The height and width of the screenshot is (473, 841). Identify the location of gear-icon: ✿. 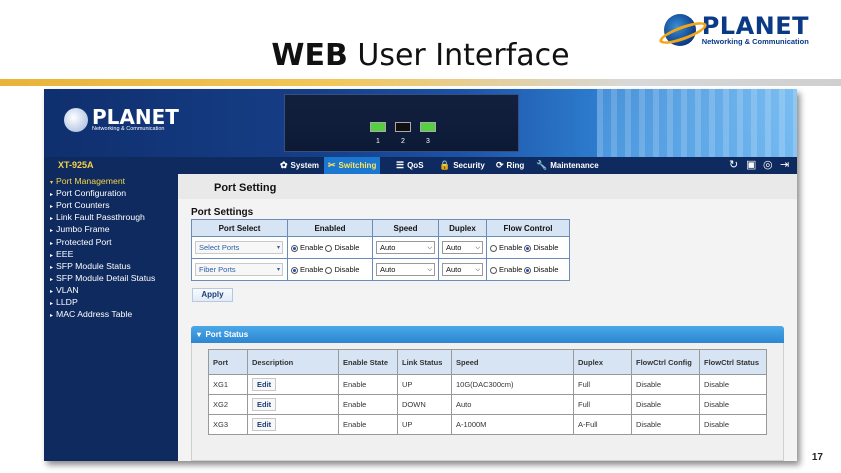
(284, 165).